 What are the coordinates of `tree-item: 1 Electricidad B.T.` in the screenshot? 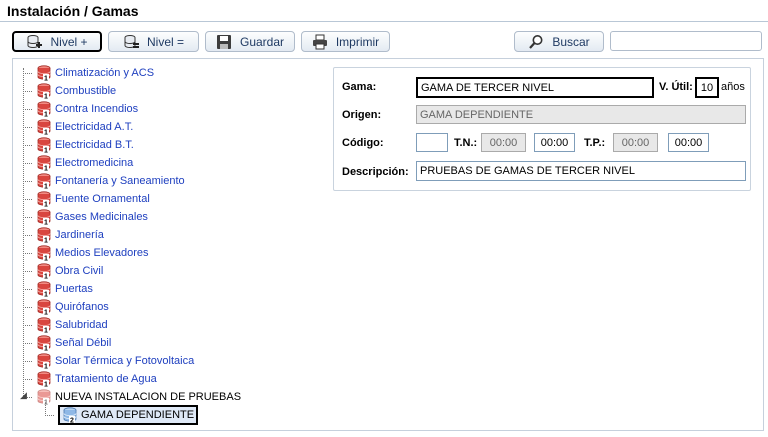 It's located at (77, 145).